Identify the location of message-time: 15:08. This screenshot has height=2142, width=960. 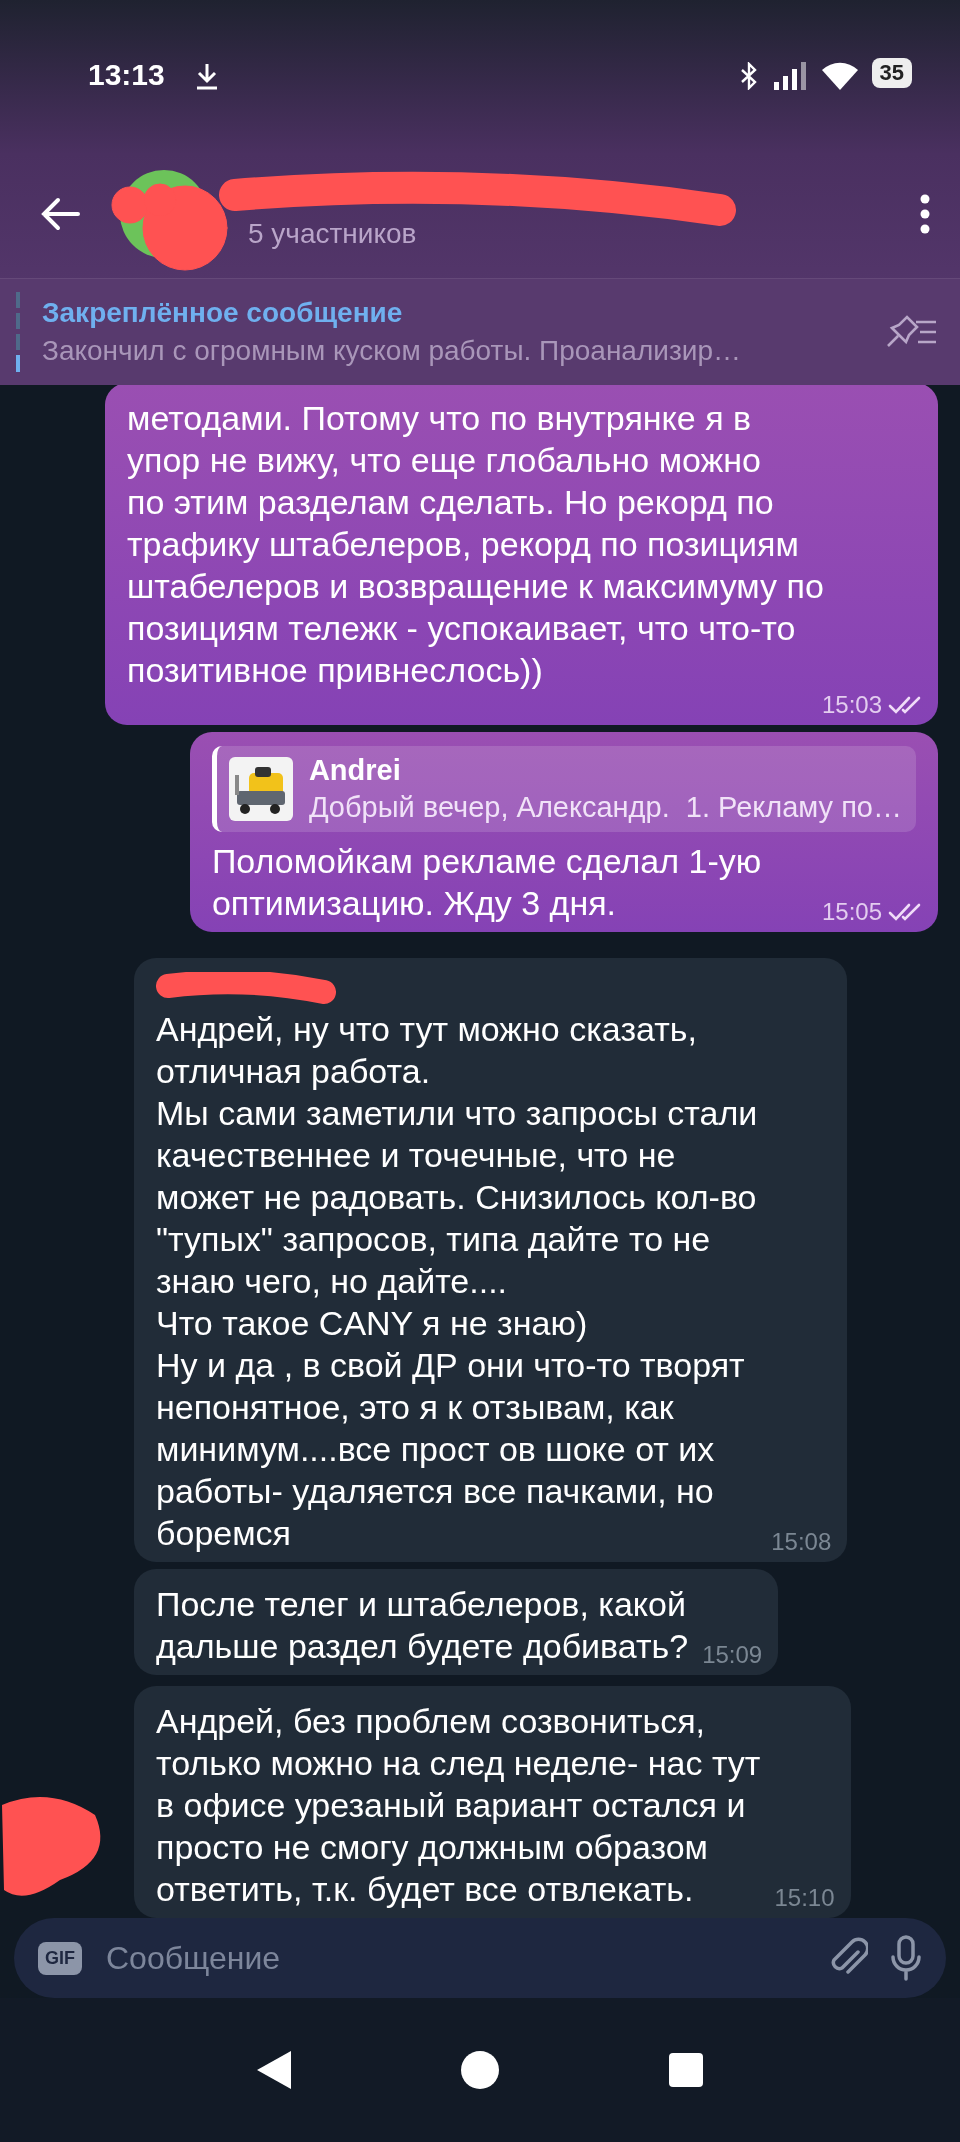
(801, 1542).